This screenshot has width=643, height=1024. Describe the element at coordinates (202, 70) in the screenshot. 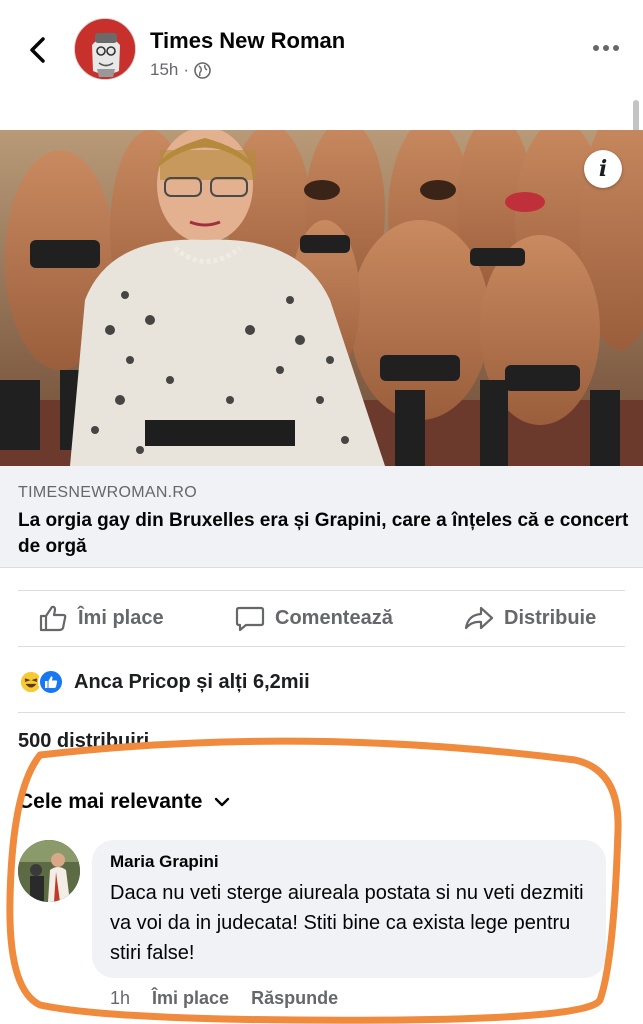

I see `globe-icon` at that location.